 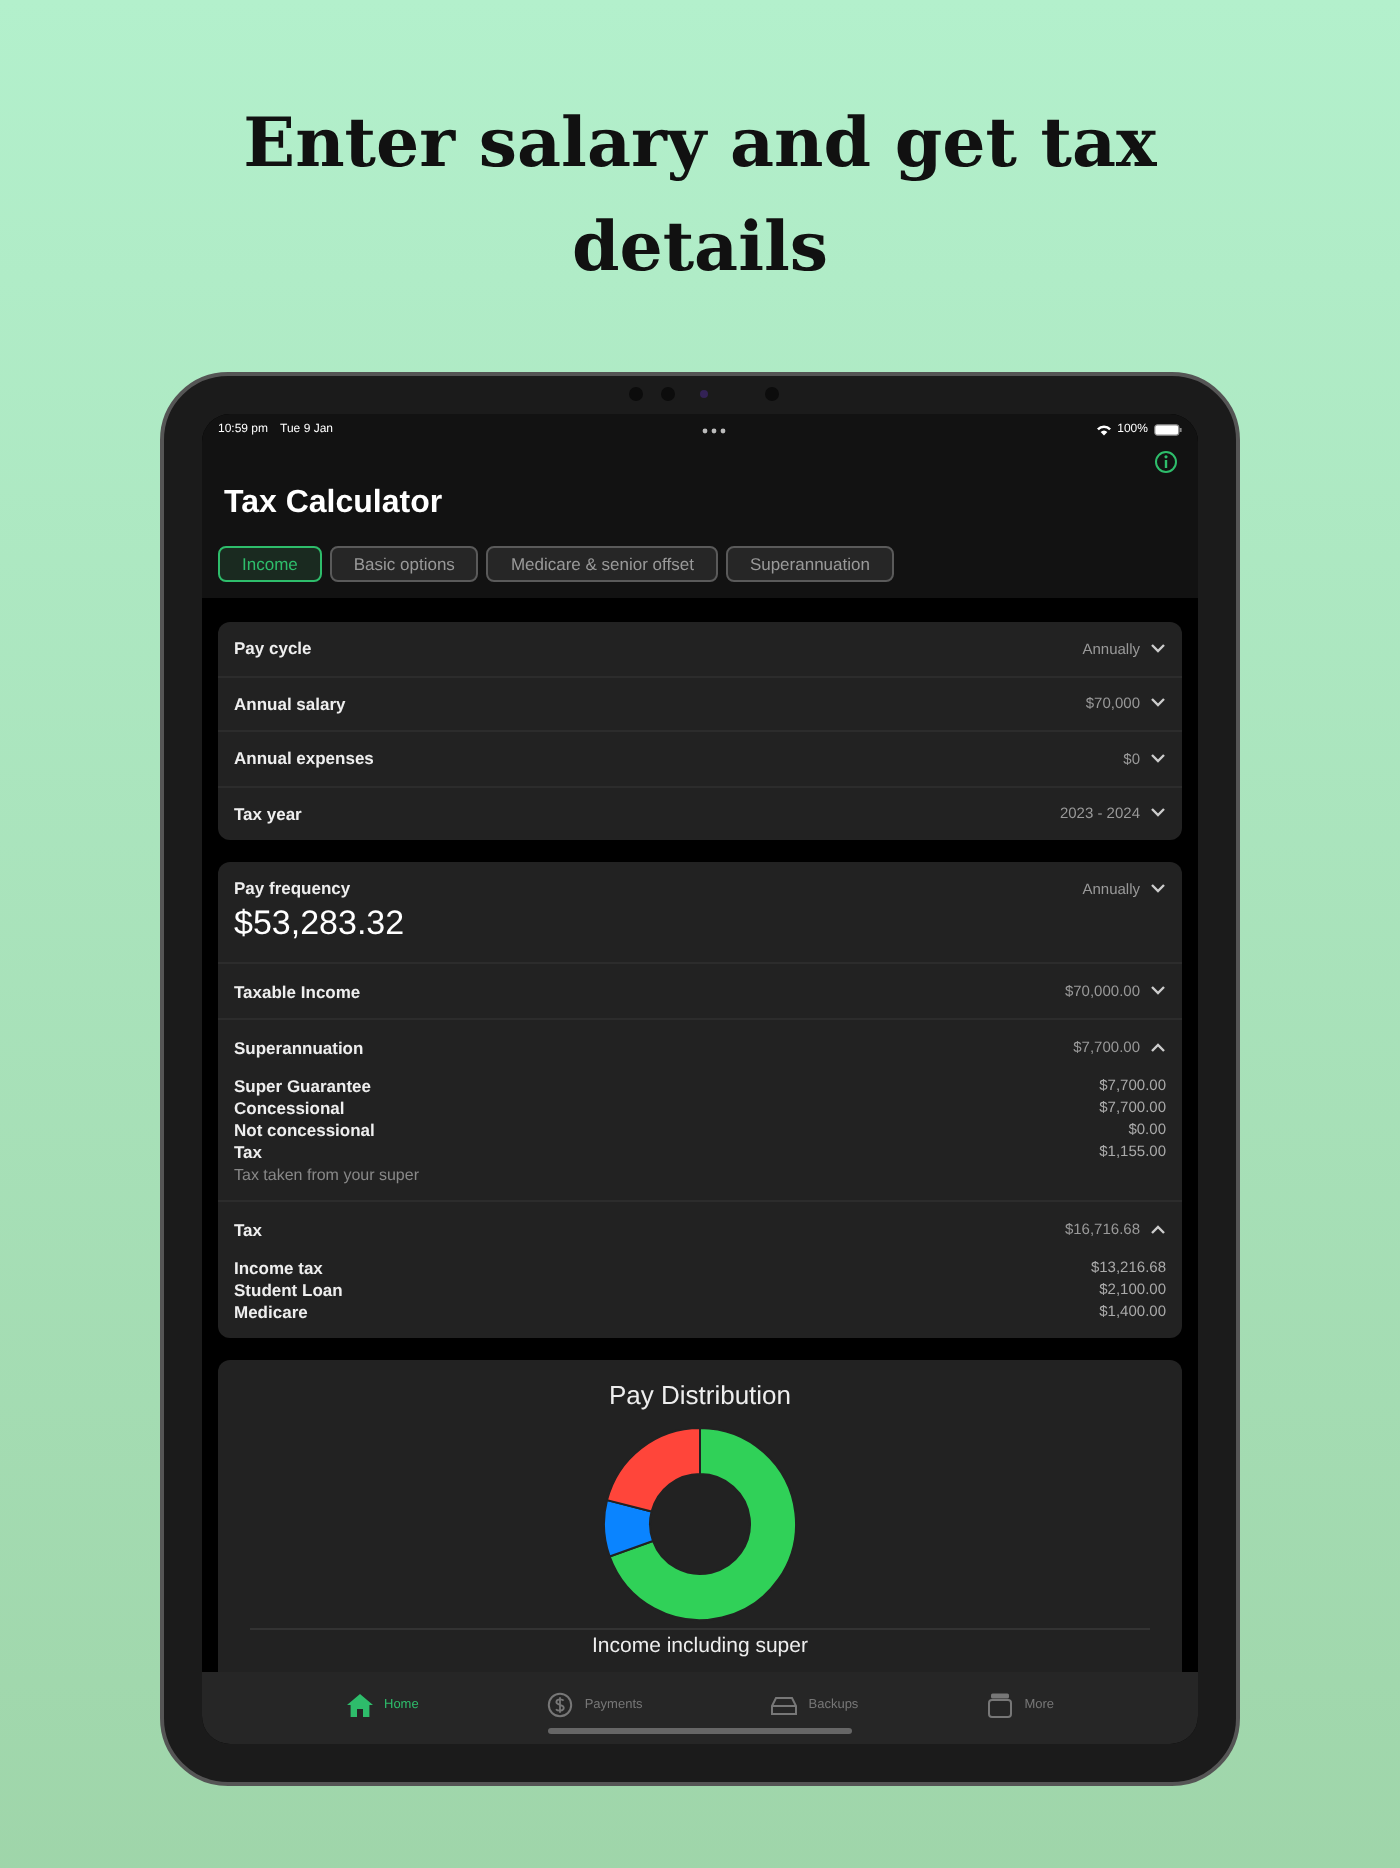 I want to click on tab: Medicare & senior offset, so click(x=602, y=564).